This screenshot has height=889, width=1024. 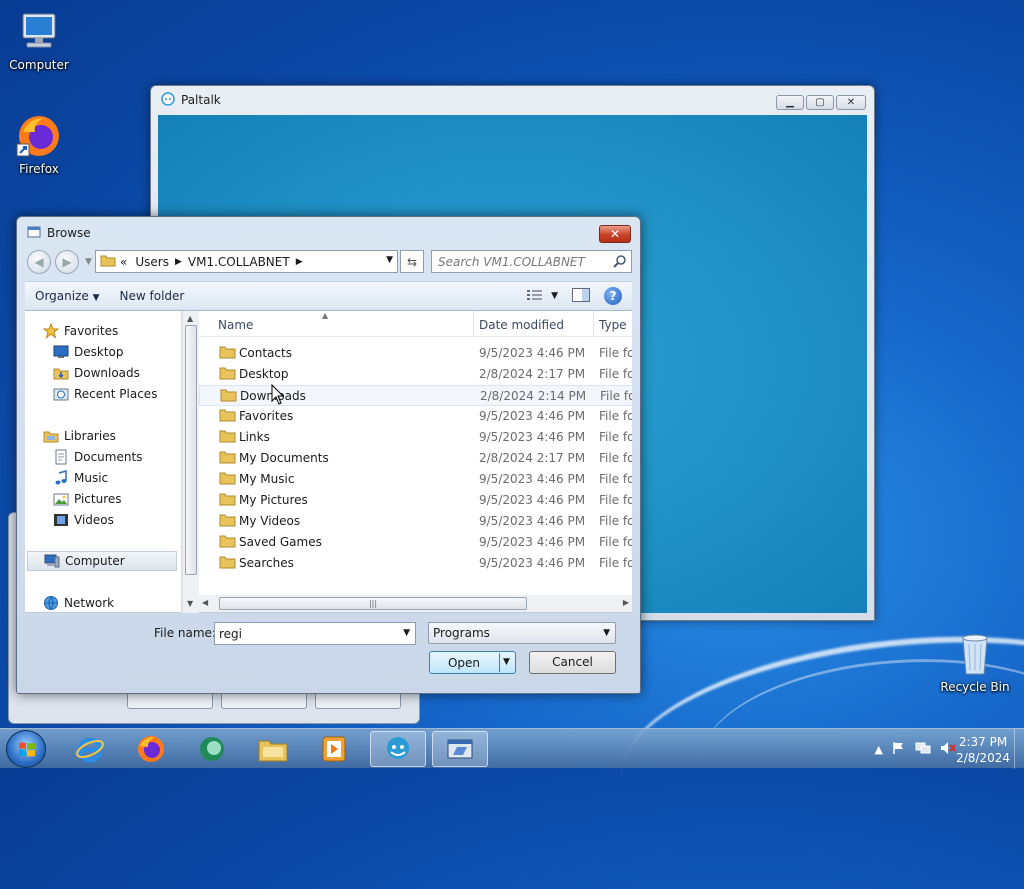 What do you see at coordinates (266, 416) in the screenshot?
I see `file-name: Favorites` at bounding box center [266, 416].